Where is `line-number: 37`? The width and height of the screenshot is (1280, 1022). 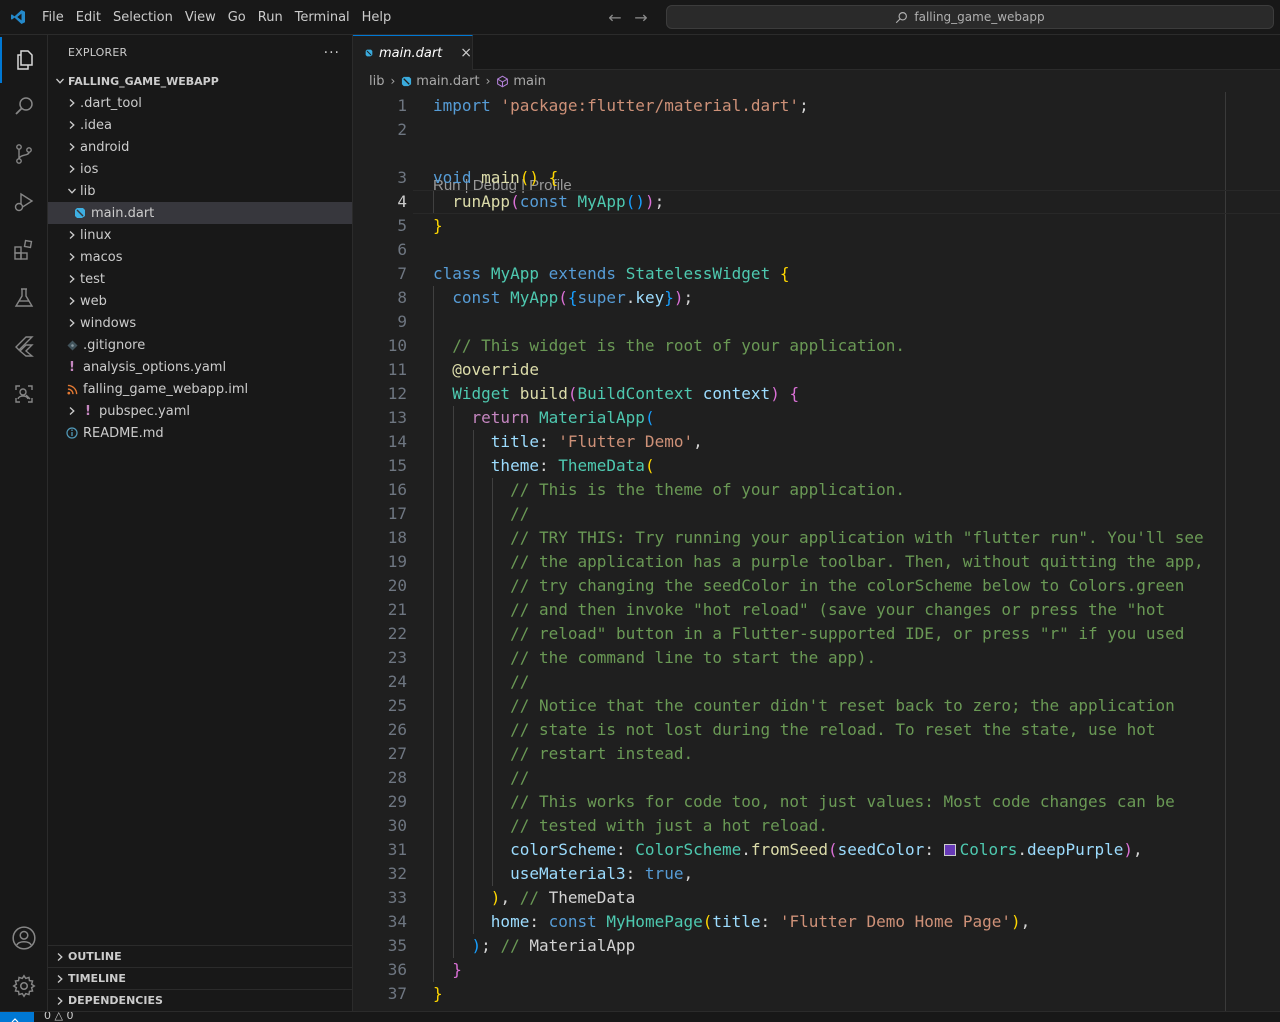 line-number: 37 is located at coordinates (397, 993).